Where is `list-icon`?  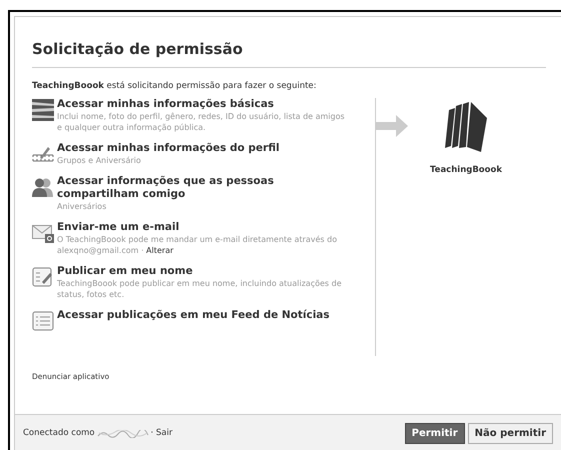 list-icon is located at coordinates (43, 321).